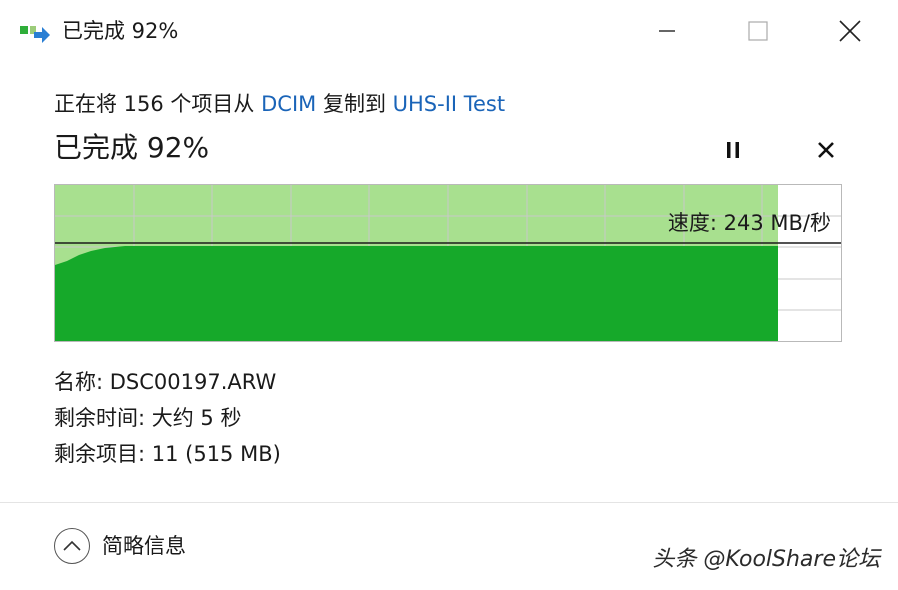 The width and height of the screenshot is (898, 590). I want to click on progress-title: 已完成 92%, so click(132, 147).